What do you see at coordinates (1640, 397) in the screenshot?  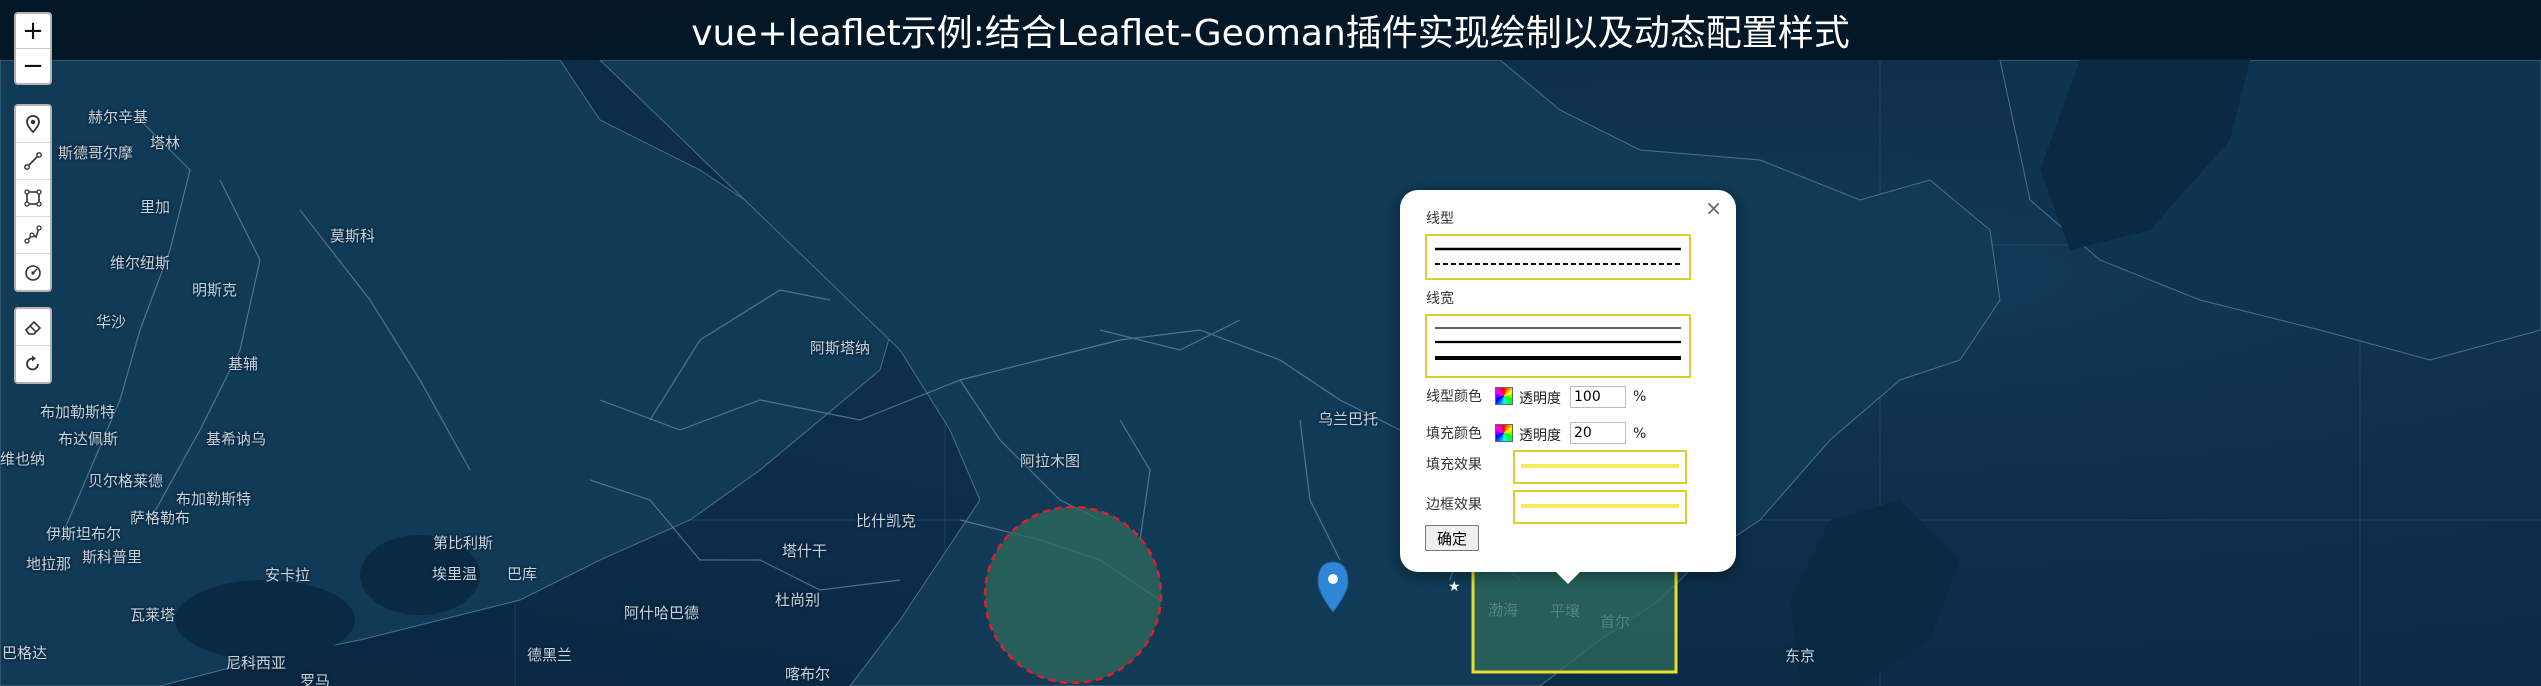 I see `line-opacity-percent: %` at bounding box center [1640, 397].